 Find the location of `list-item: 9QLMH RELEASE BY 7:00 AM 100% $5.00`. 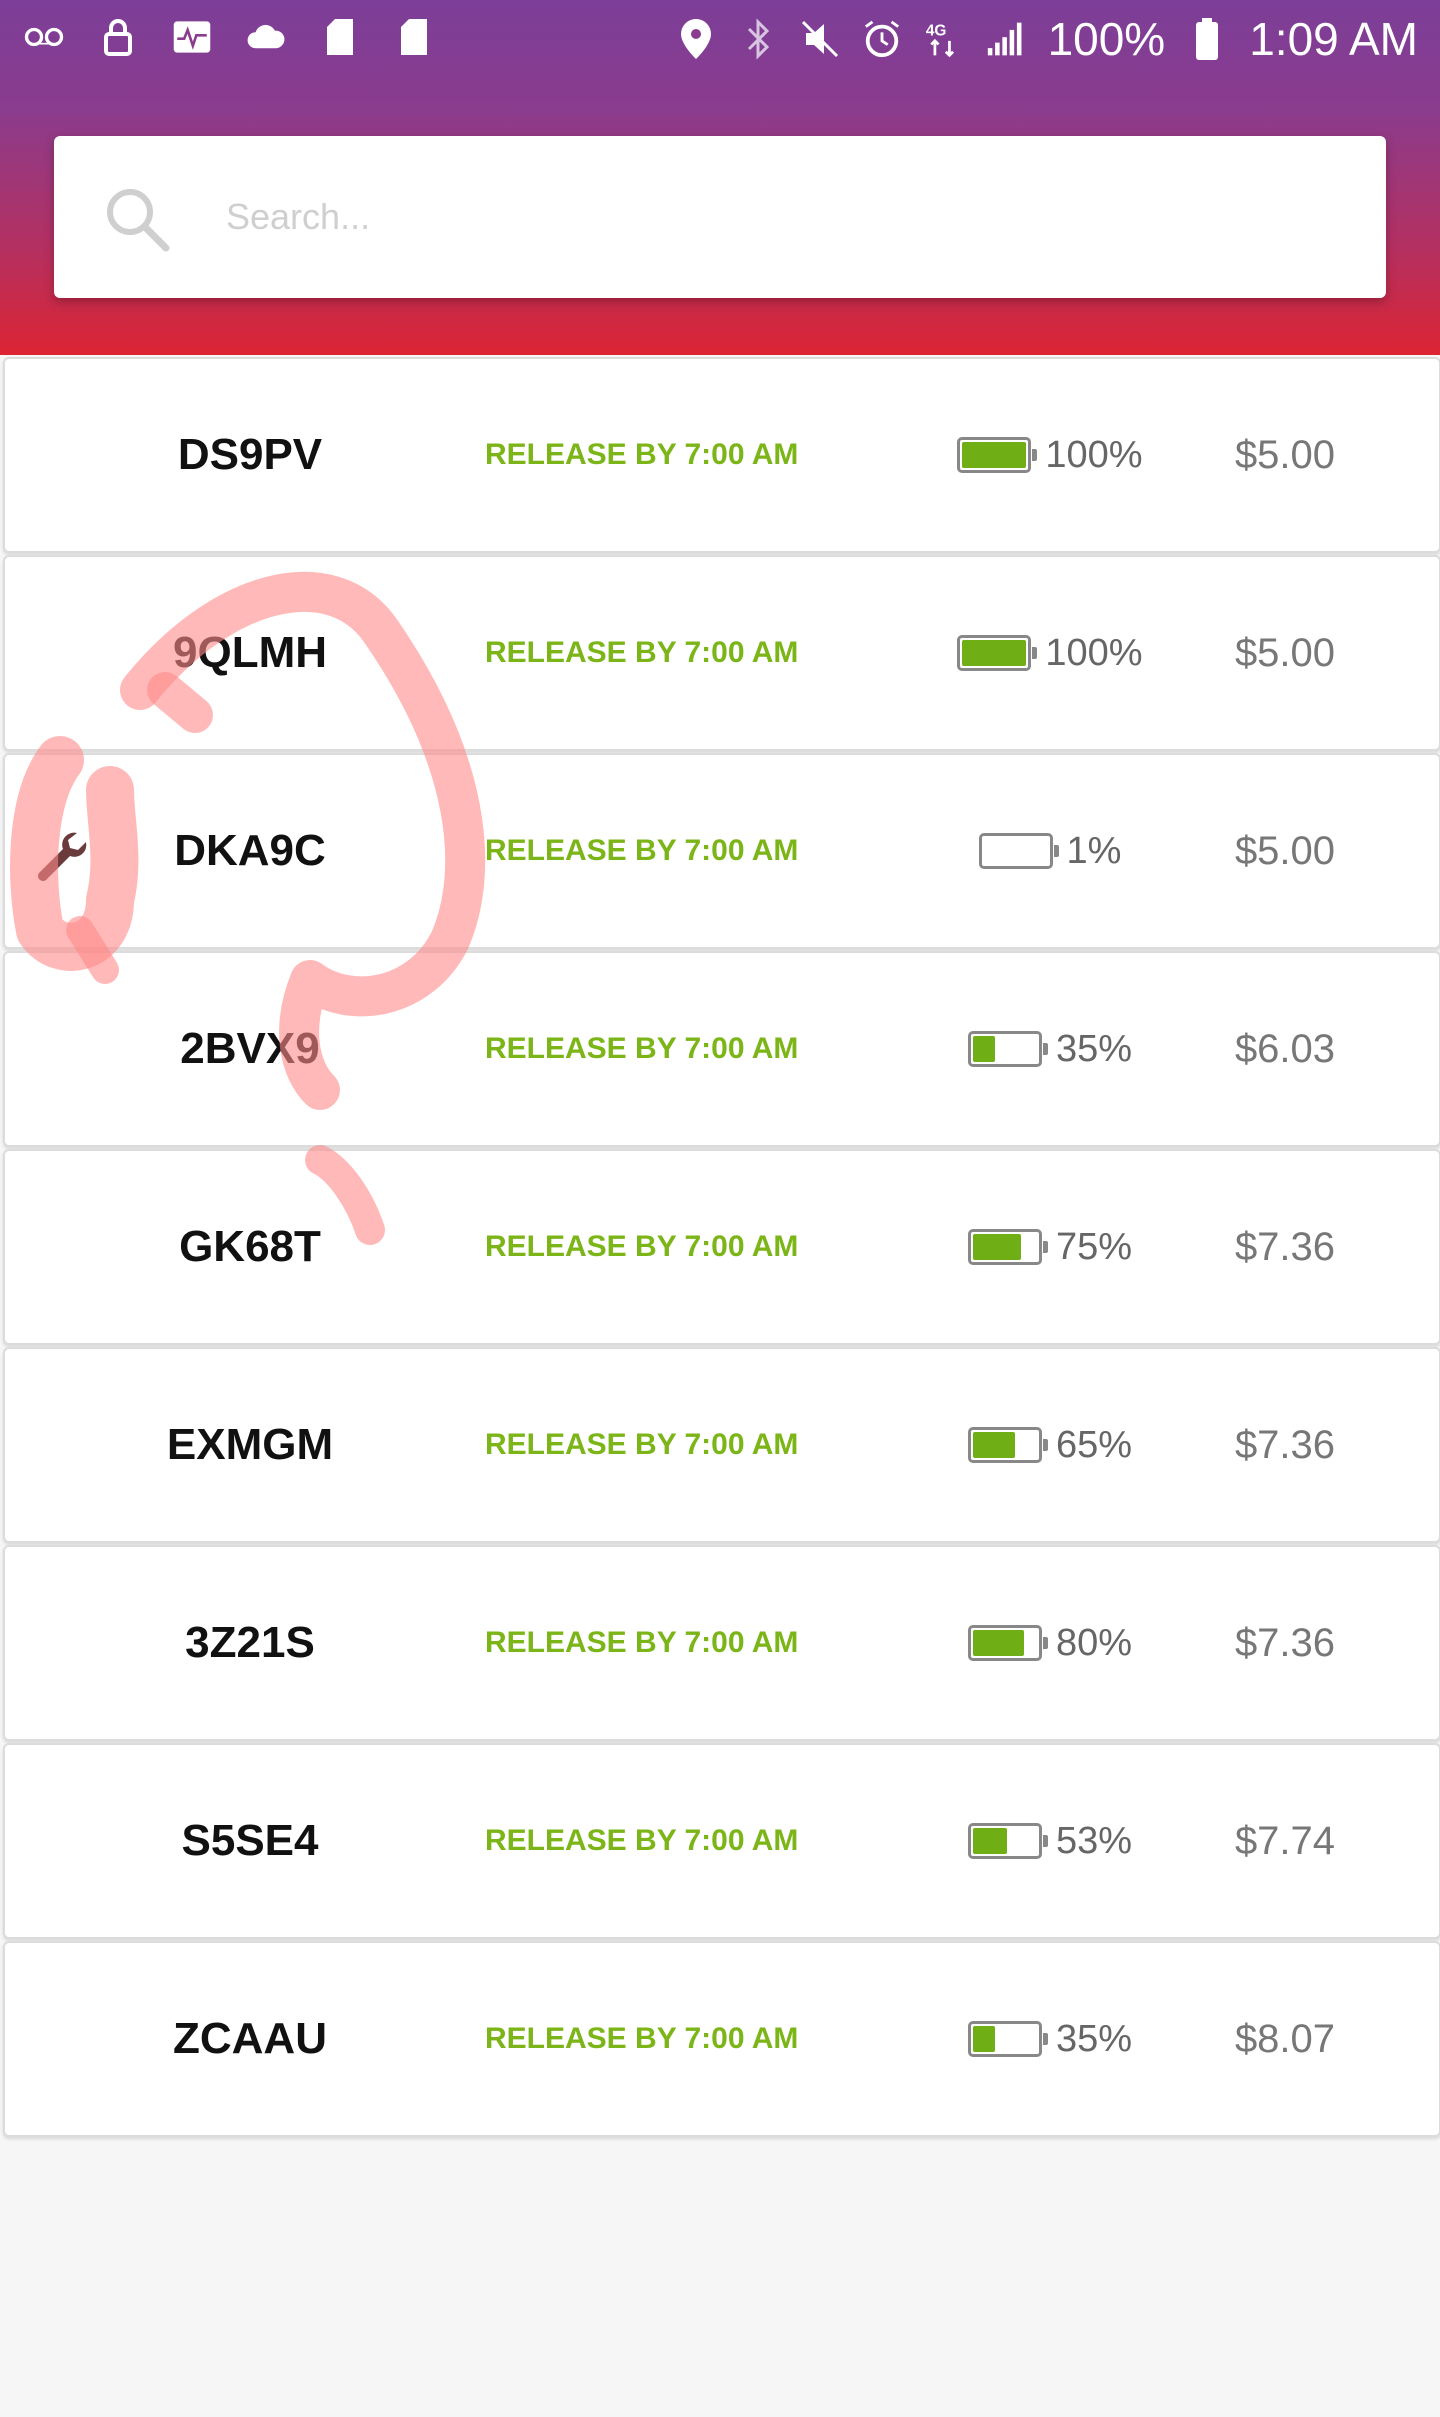

list-item: 9QLMH RELEASE BY 7:00 AM 100% $5.00 is located at coordinates (721, 653).